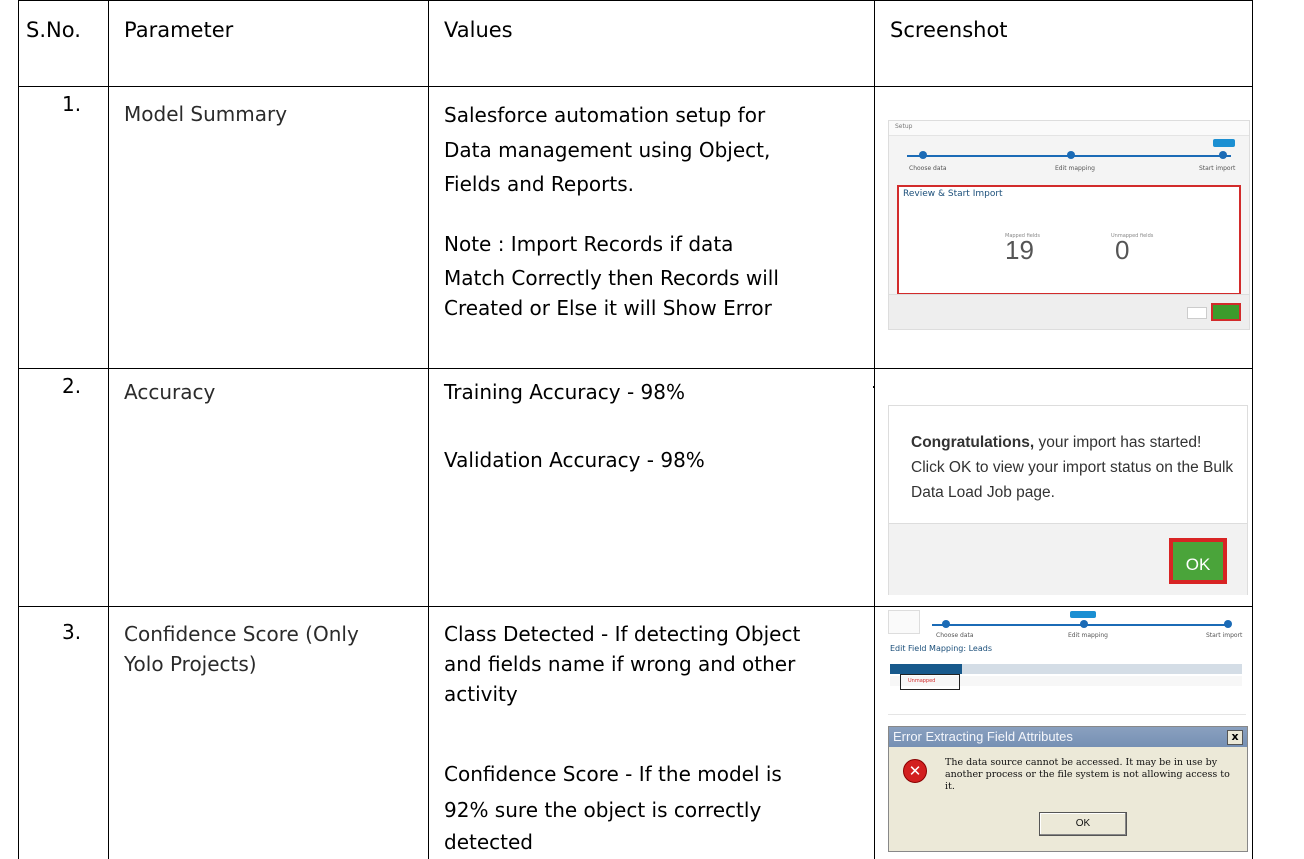 Image resolution: width=1304 pixels, height=859 pixels. Describe the element at coordinates (1068, 559) in the screenshot. I see `dialog-footer: OK` at that location.